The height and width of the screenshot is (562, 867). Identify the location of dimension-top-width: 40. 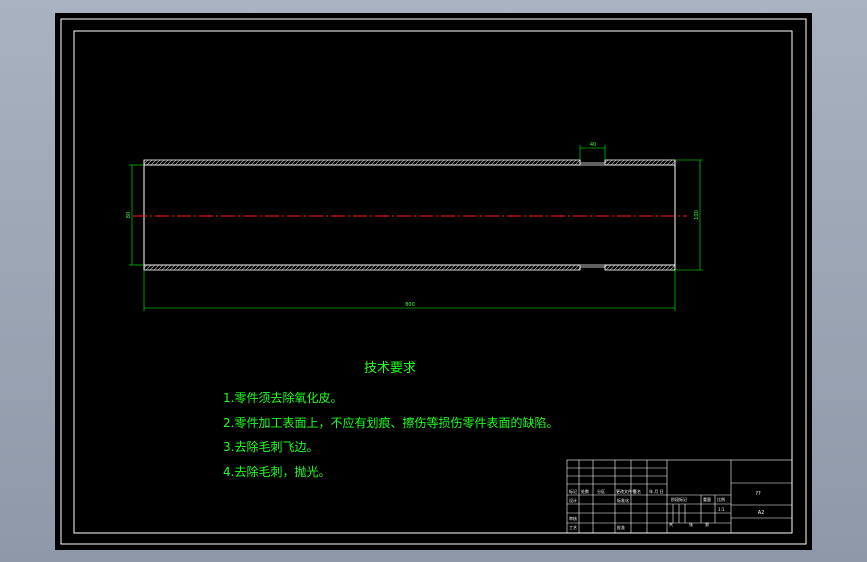
(592, 151).